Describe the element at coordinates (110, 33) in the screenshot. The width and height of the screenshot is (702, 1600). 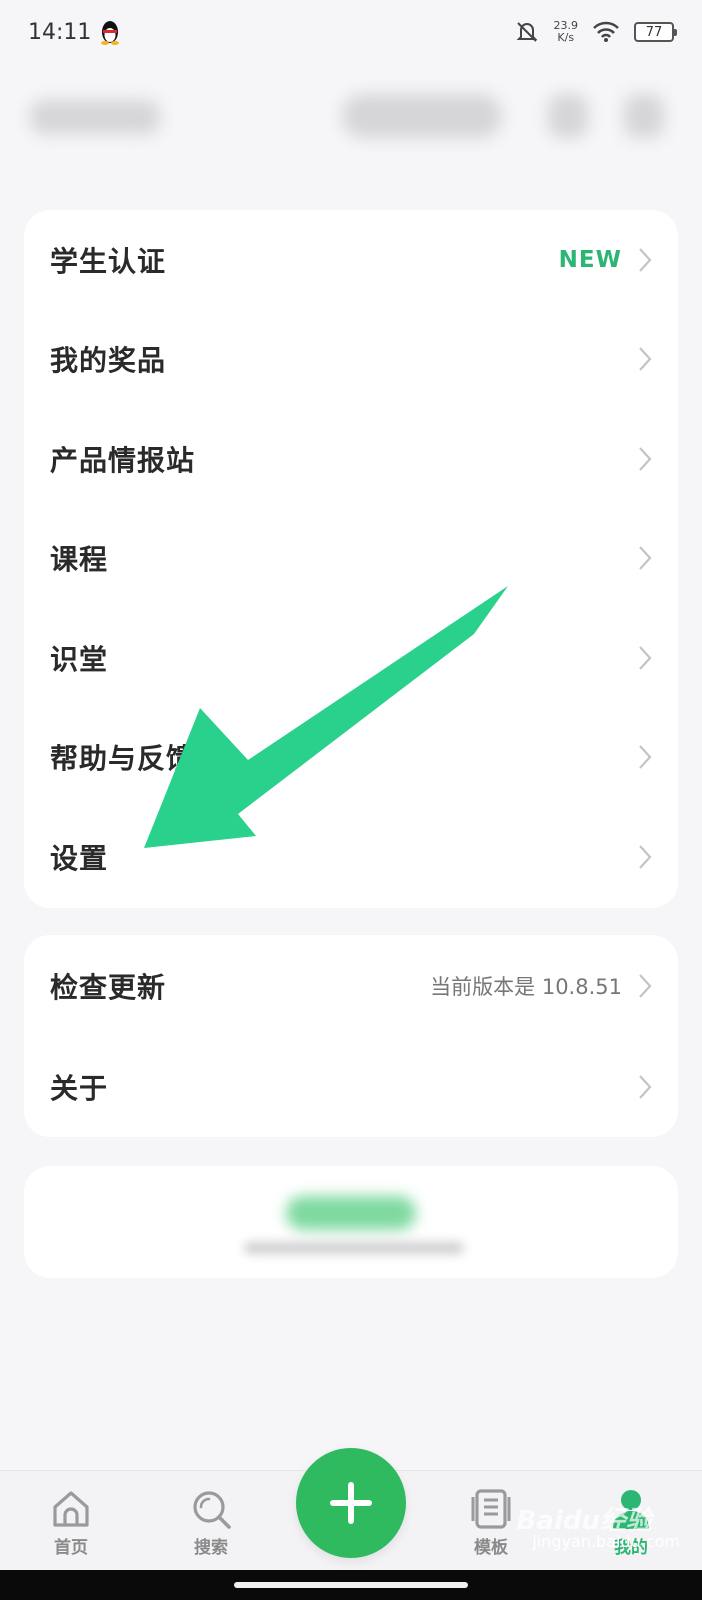
I see `qq-penguin-icon` at that location.